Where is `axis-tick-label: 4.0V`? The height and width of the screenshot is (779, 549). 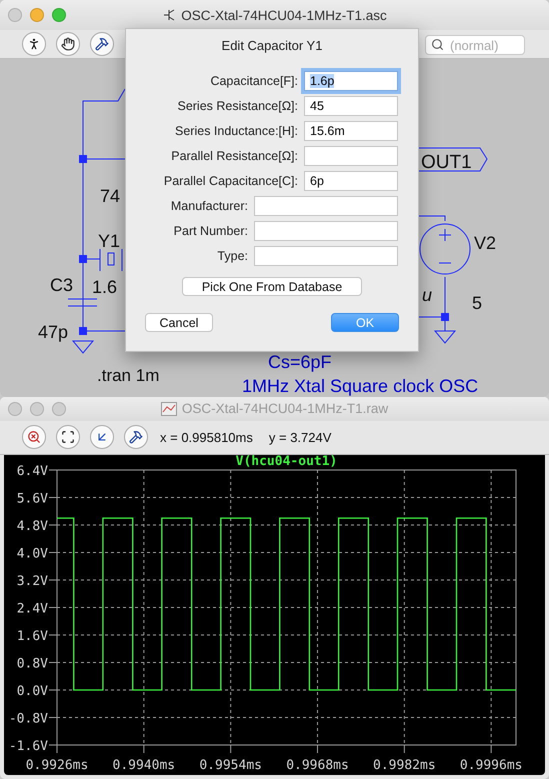
axis-tick-label: 4.0V is located at coordinates (32, 554).